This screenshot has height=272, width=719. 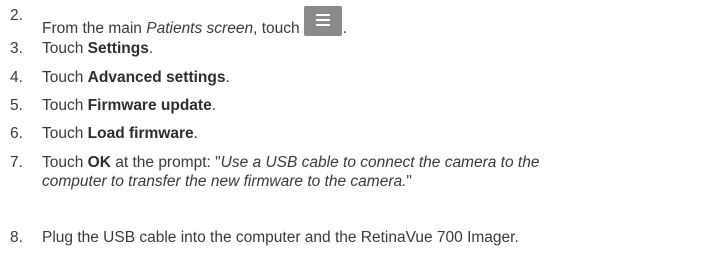 What do you see at coordinates (16, 237) in the screenshot?
I see `step-number: 8.` at bounding box center [16, 237].